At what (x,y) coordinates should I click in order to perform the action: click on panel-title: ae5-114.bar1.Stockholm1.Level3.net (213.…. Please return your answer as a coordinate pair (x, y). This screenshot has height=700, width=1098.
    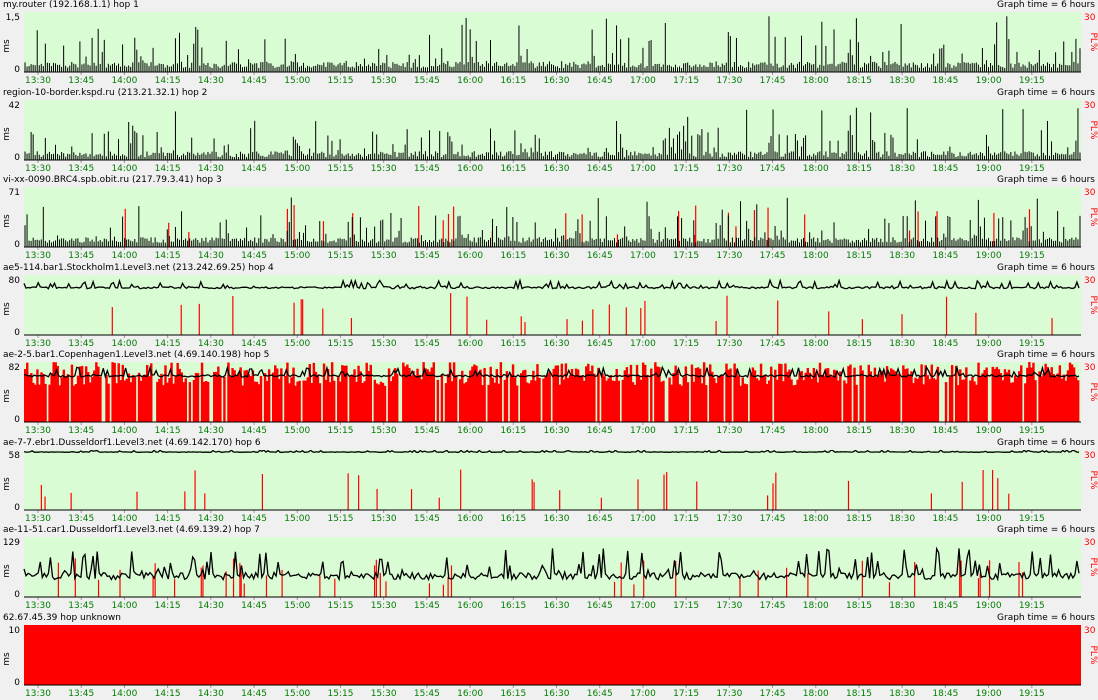
    Looking at the image, I should click on (138, 268).